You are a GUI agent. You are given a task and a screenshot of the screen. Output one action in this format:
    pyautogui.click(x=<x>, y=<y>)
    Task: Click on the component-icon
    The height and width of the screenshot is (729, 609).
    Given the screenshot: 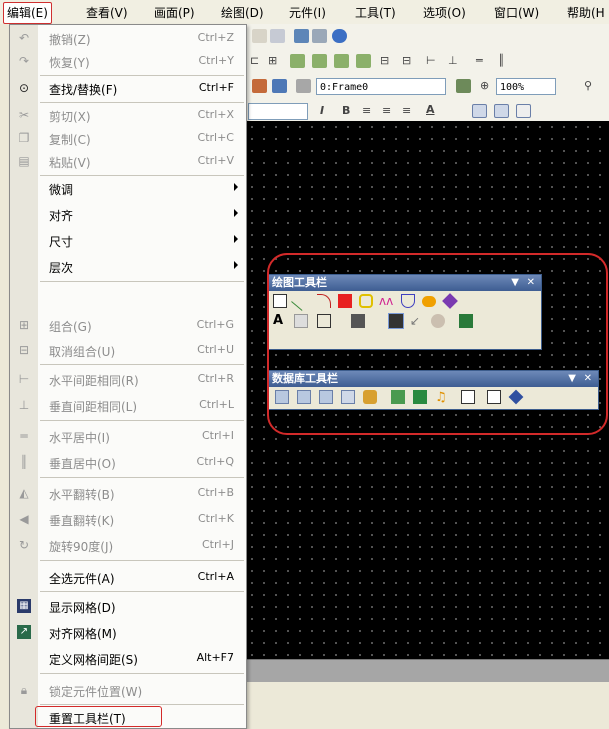 What is the action you would take?
    pyautogui.click(x=466, y=321)
    